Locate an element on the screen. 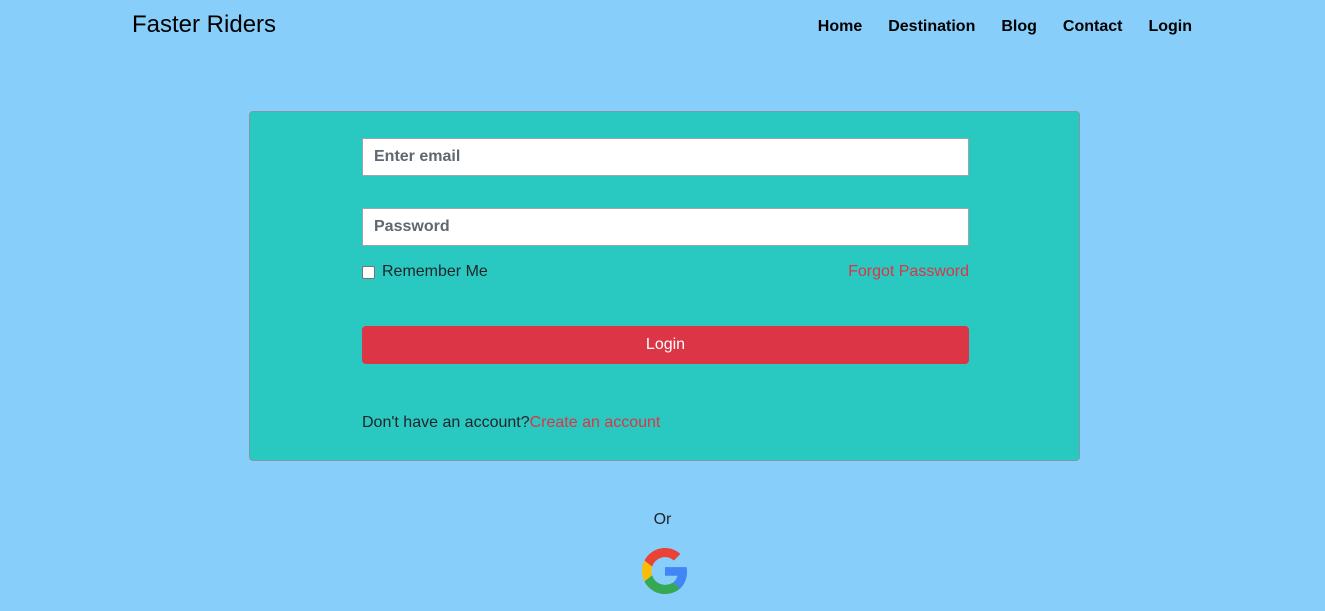  login-submit-button: Login is located at coordinates (665, 345).